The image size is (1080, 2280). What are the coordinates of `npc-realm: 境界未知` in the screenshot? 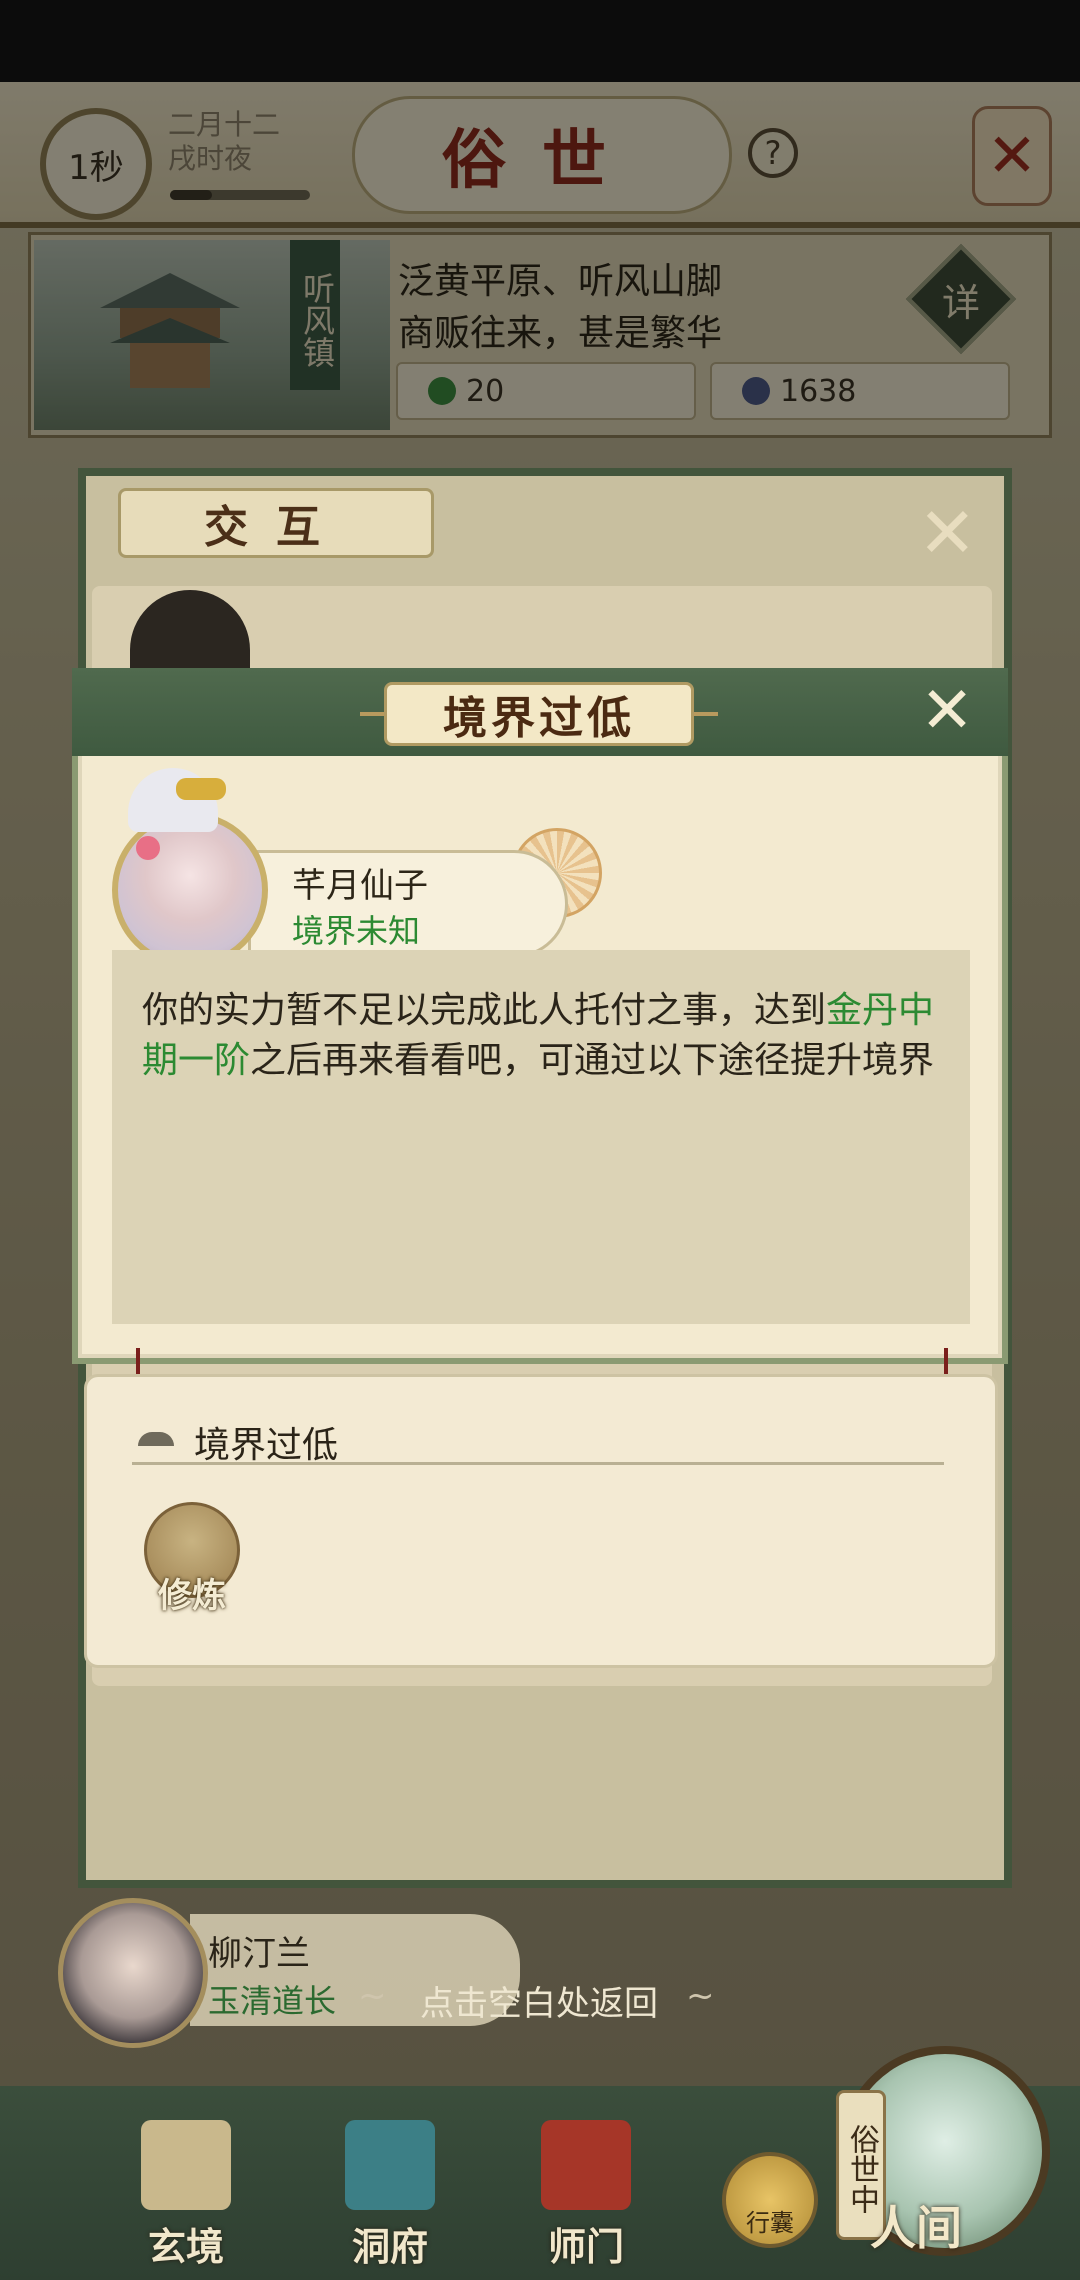 It's located at (356, 931).